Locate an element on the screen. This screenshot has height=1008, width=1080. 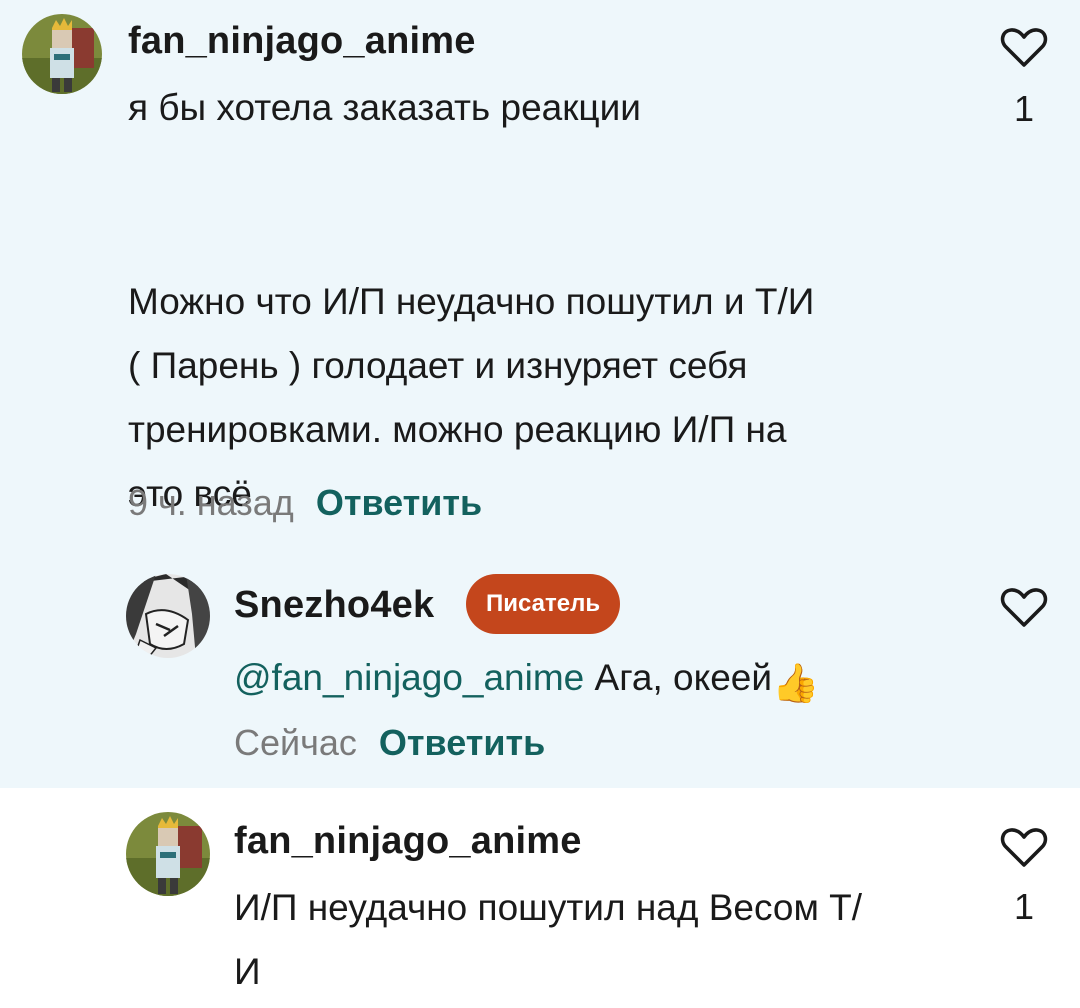
comment-line: Можно что И/П неудачно пошутил и Т/И is located at coordinates (471, 301).